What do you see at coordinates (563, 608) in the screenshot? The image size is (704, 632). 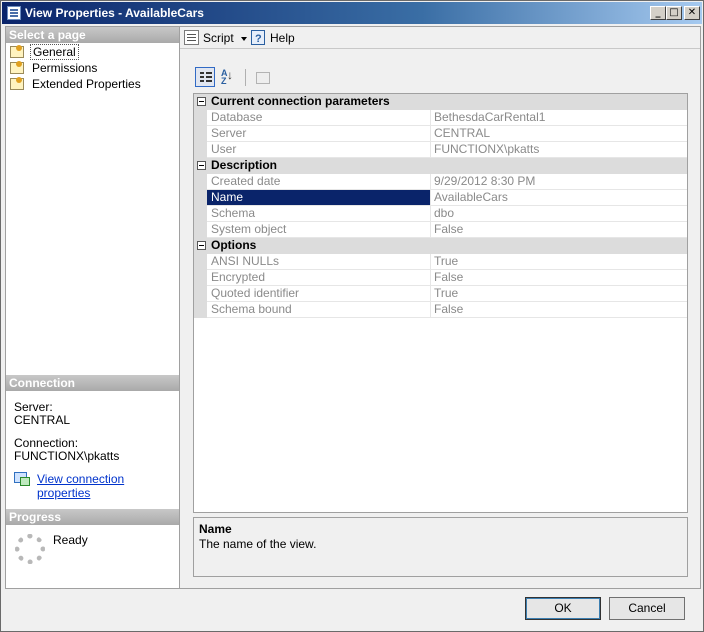 I see `ok-button: OK` at bounding box center [563, 608].